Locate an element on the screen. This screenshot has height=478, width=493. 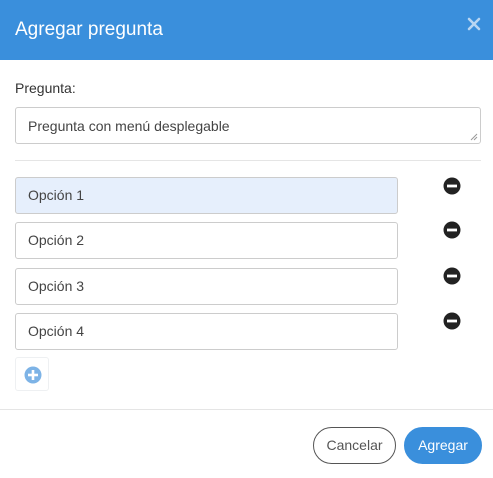
option-input: Opción 2 is located at coordinates (206, 240).